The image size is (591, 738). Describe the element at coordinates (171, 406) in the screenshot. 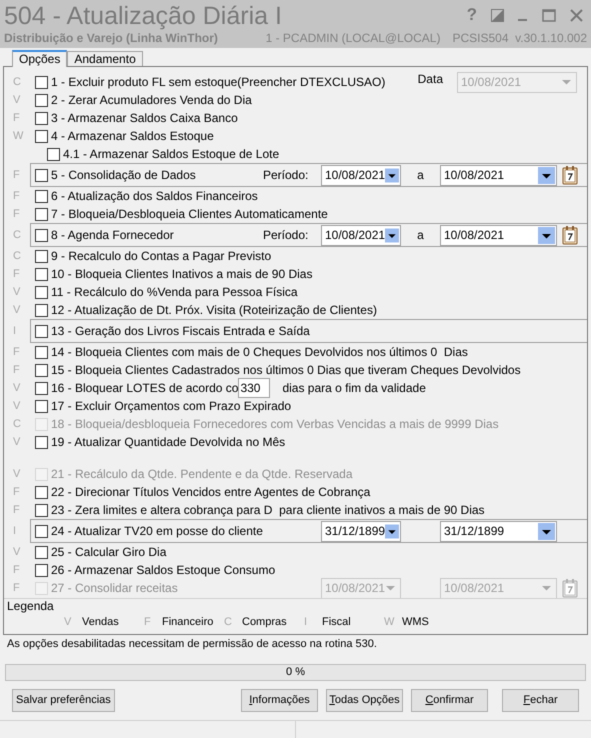

I see `option-label: 17 - Excluir Orçamentos com Prazo Expirado` at that location.